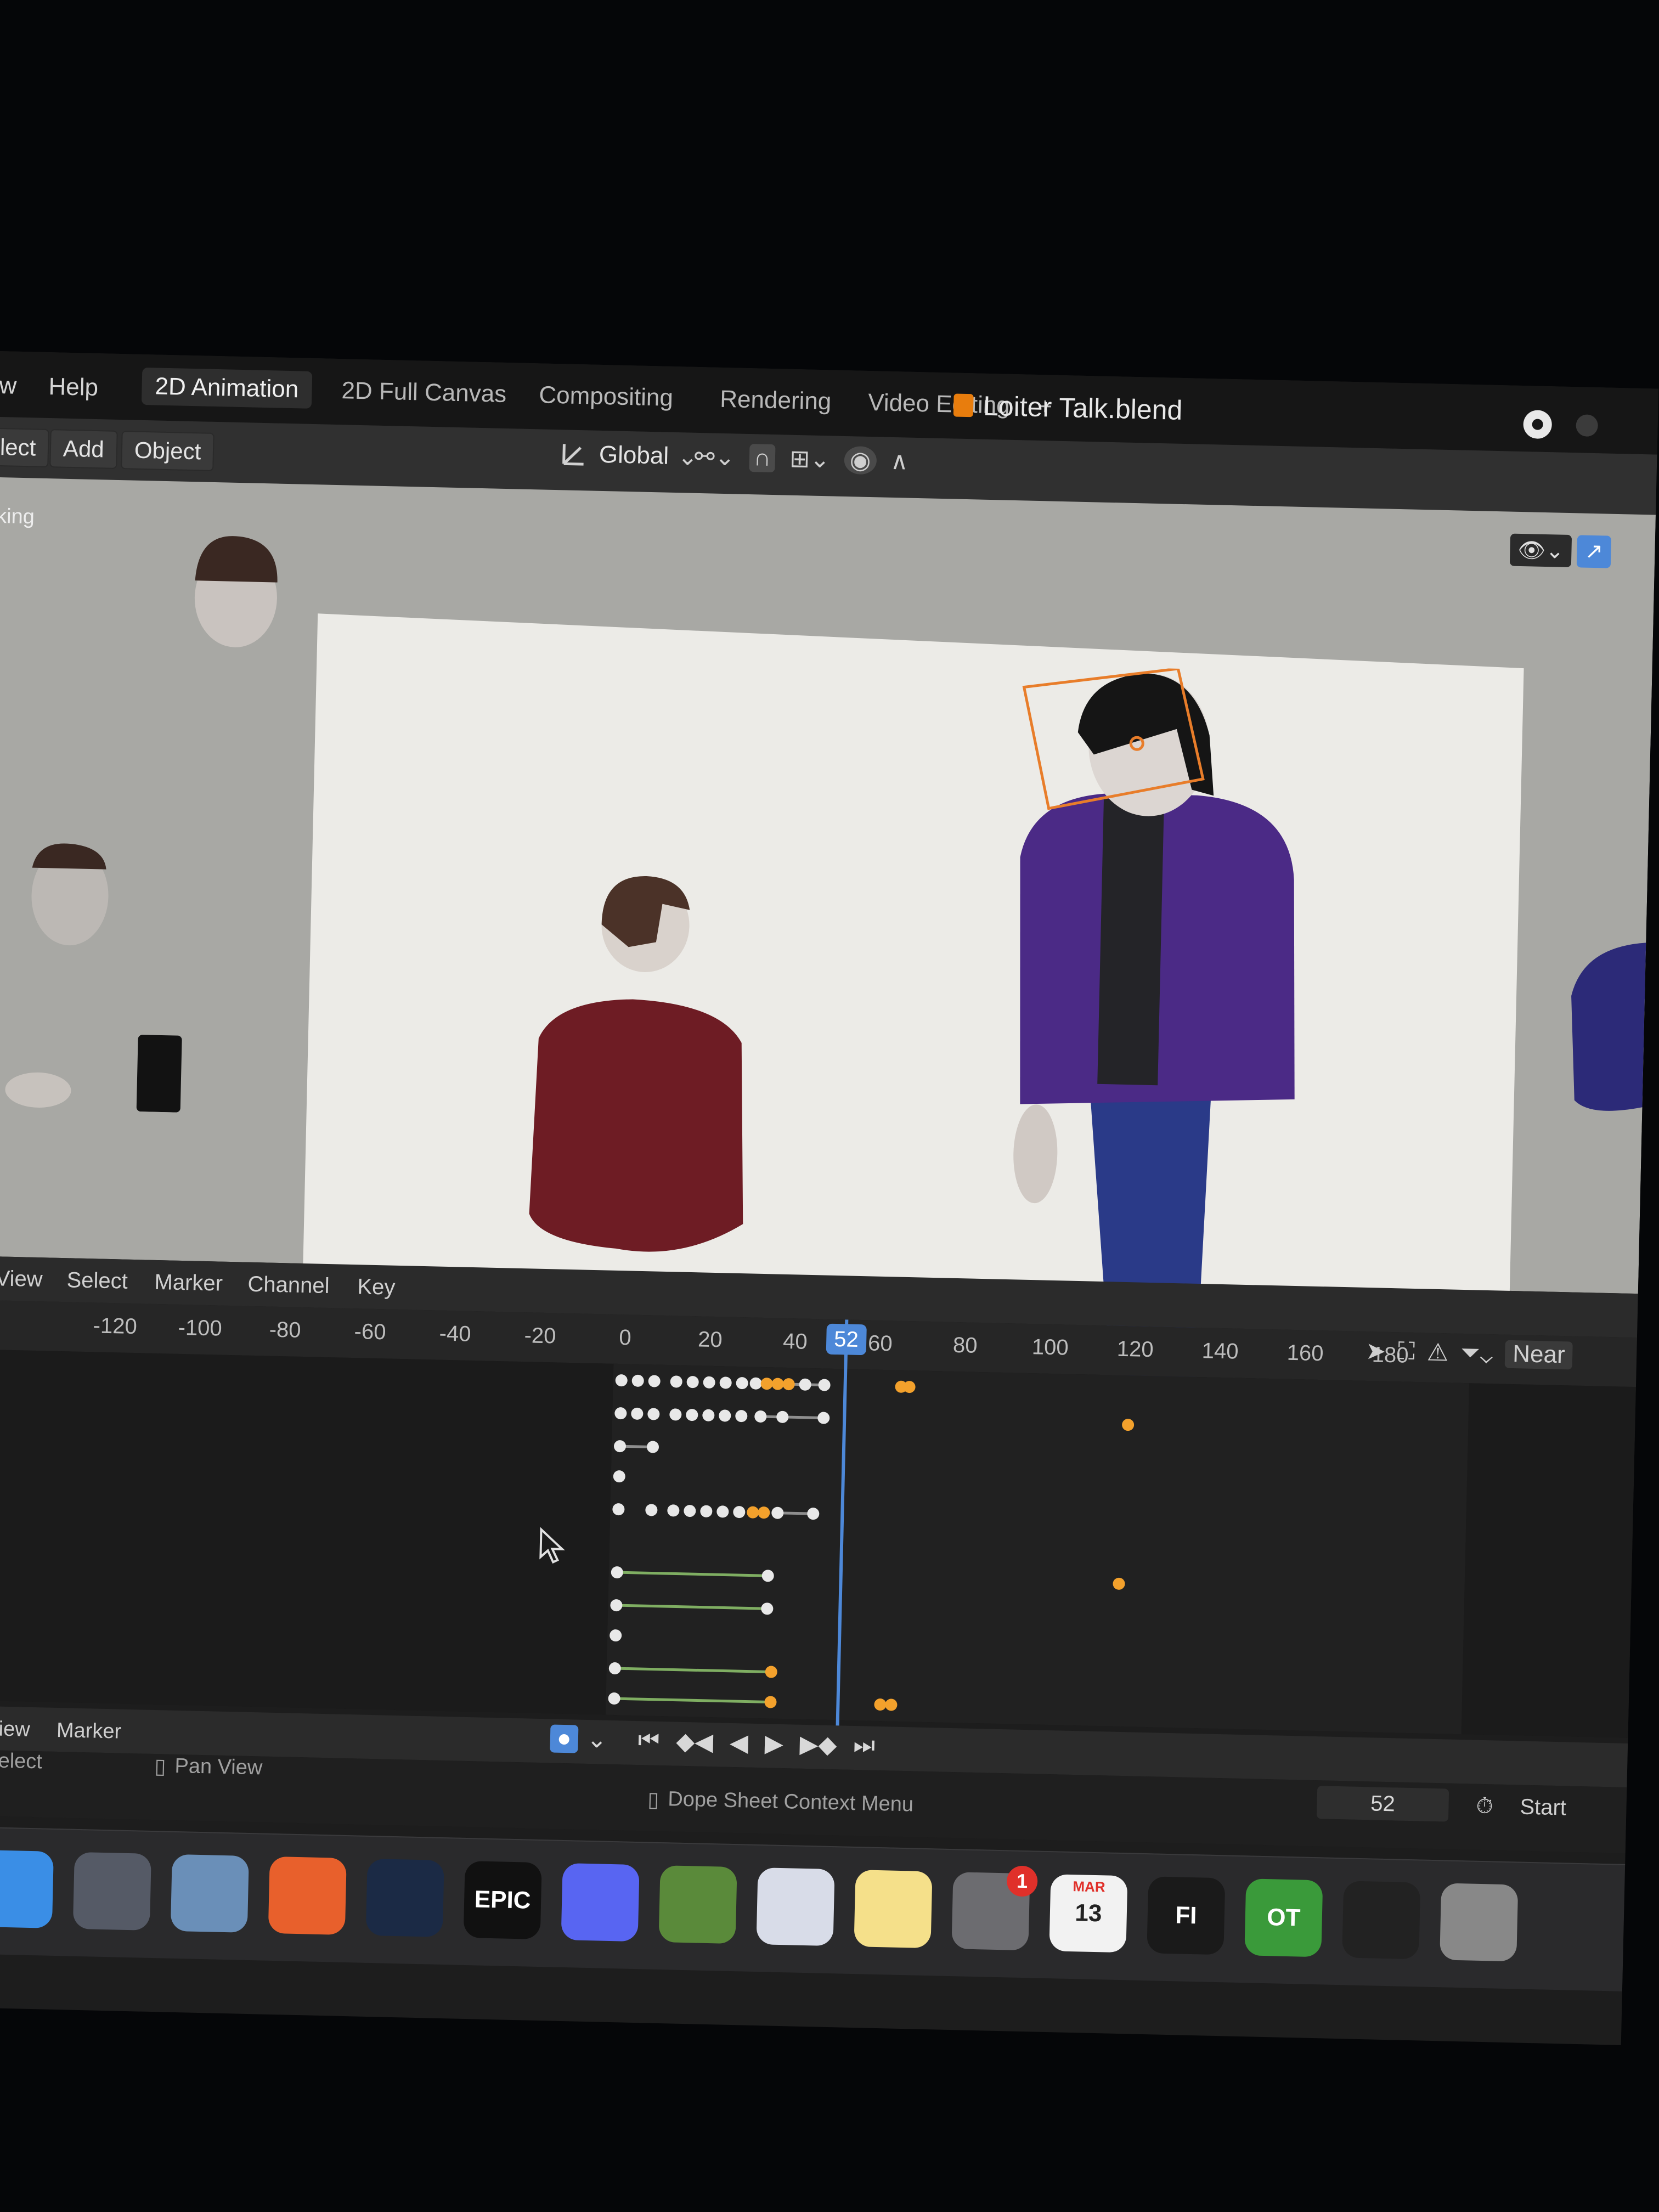 Image resolution: width=1659 pixels, height=2212 pixels. Describe the element at coordinates (1383, 1804) in the screenshot. I see `current-frame-field: 52` at that location.